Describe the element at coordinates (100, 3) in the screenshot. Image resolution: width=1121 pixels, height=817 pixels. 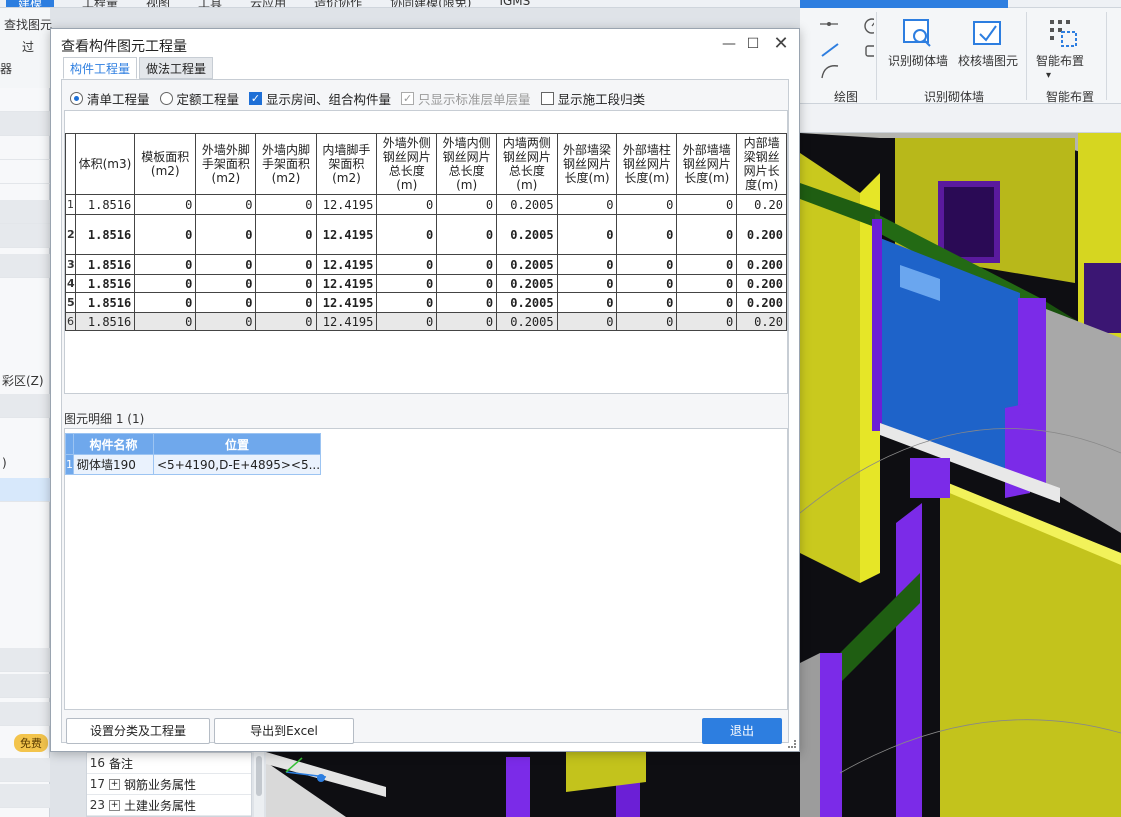
I see `ribbon-tab: 工程量` at that location.